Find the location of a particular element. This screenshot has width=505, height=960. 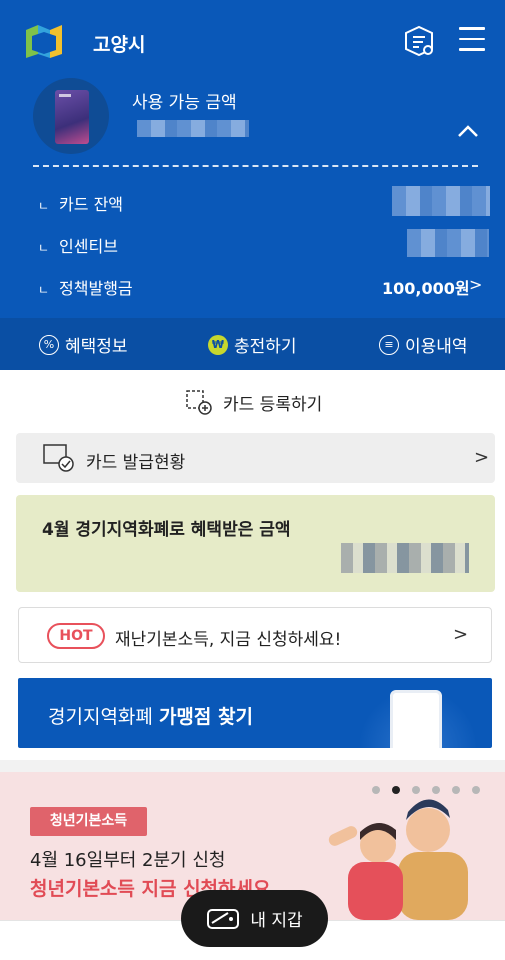

charge-button: ₩ 충전하기 is located at coordinates (252, 344).